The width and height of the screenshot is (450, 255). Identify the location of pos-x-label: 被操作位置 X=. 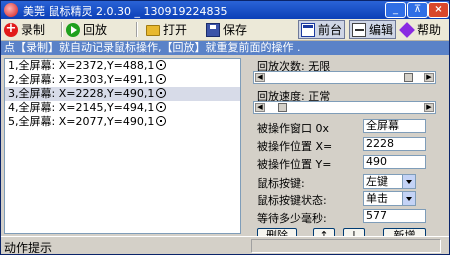
(295, 146).